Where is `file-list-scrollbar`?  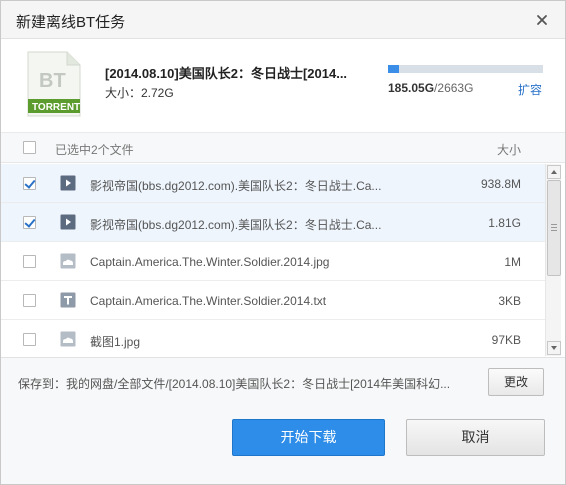
file-list-scrollbar is located at coordinates (553, 260).